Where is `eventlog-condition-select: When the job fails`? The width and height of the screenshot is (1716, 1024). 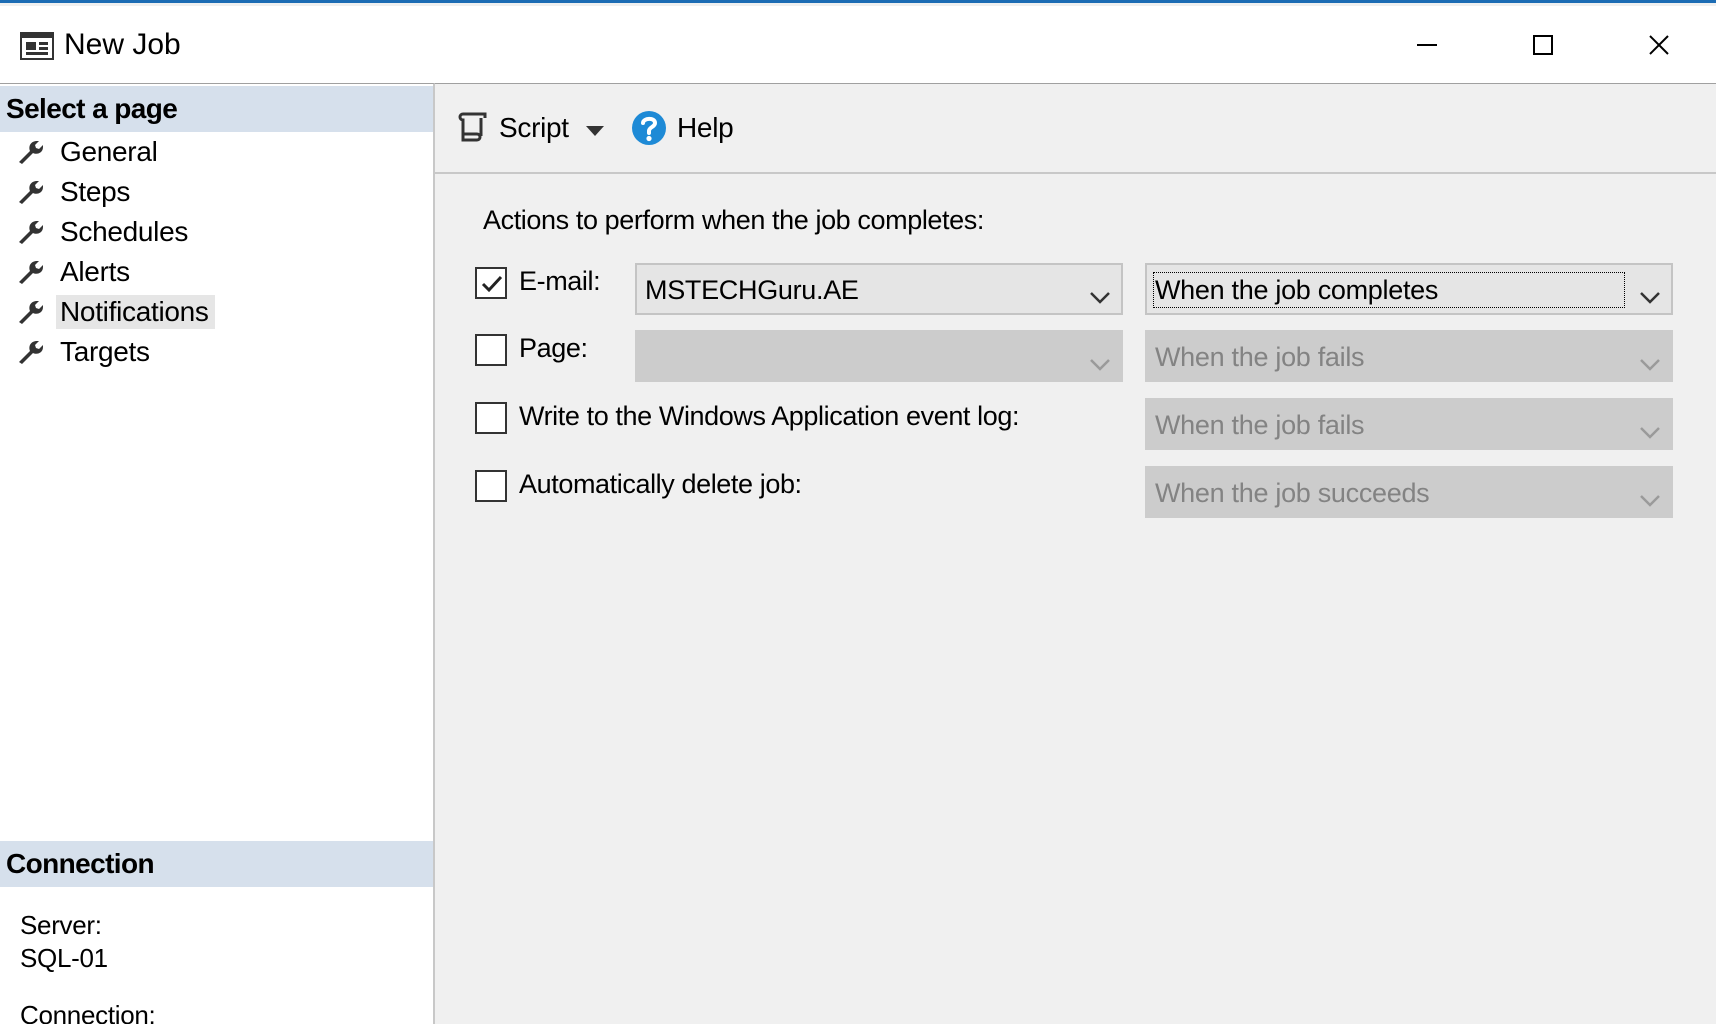
eventlog-condition-select: When the job fails is located at coordinates (1409, 424).